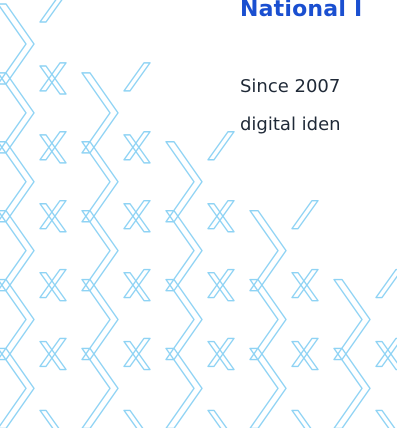 The height and width of the screenshot is (428, 397). I want to click on section-heading: National I, so click(301, 11).